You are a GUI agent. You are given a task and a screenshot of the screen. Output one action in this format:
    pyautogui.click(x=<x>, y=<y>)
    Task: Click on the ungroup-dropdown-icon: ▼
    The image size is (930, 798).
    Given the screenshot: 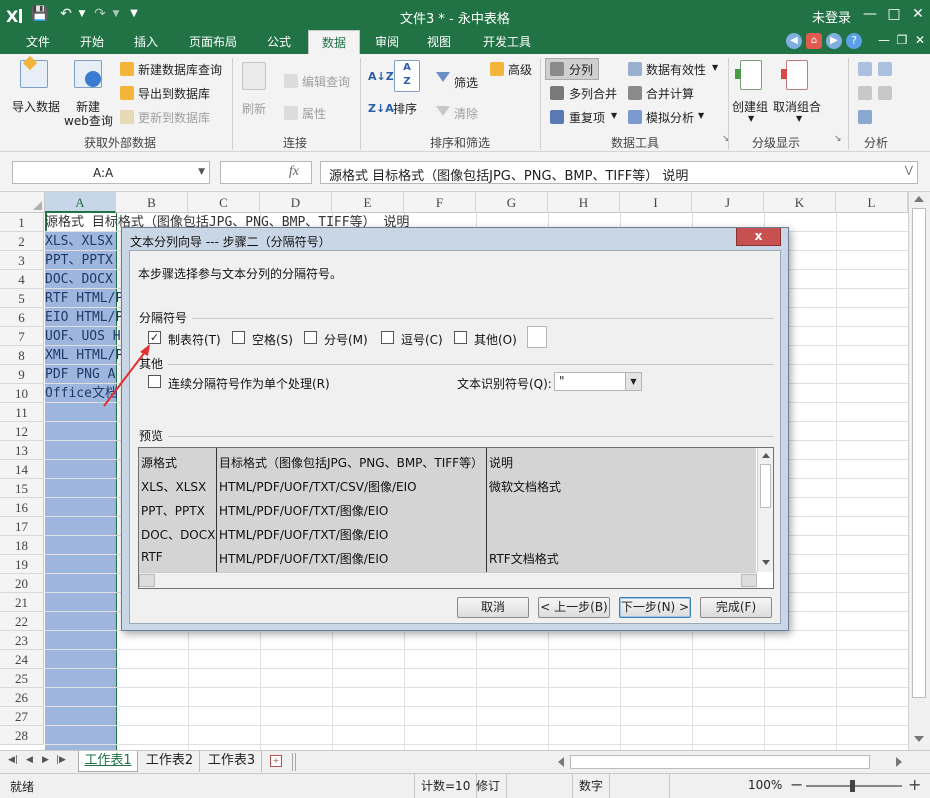 What is the action you would take?
    pyautogui.click(x=799, y=118)
    